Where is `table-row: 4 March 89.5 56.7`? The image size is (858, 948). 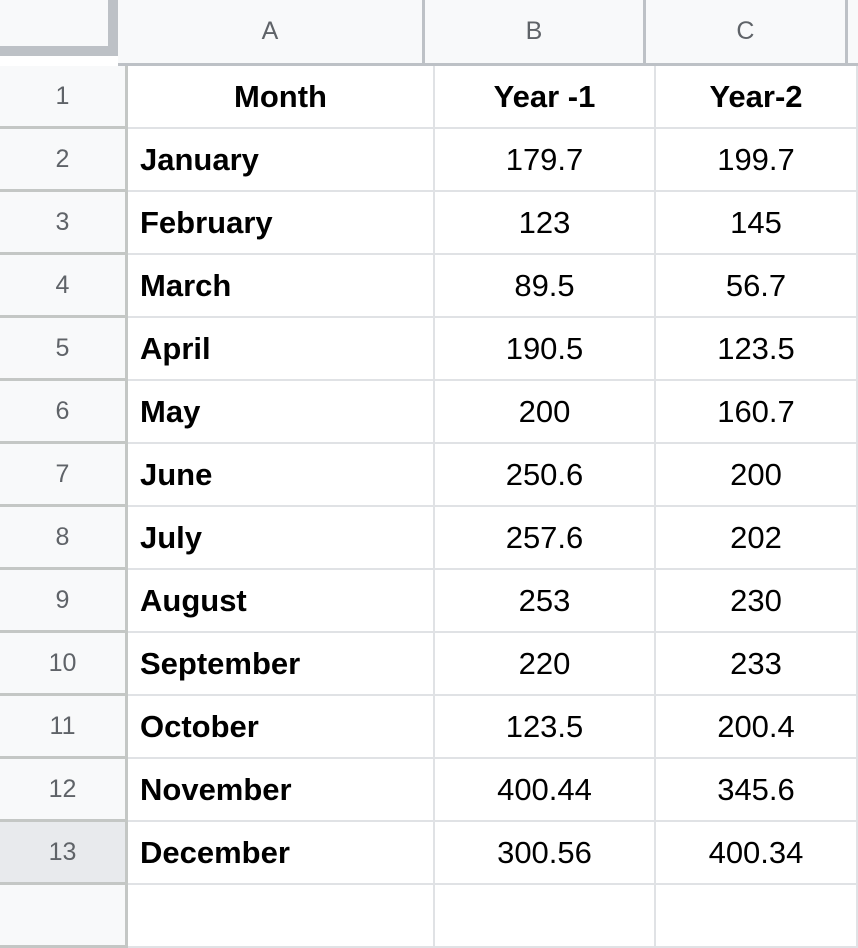 table-row: 4 March 89.5 56.7 is located at coordinates (429, 286).